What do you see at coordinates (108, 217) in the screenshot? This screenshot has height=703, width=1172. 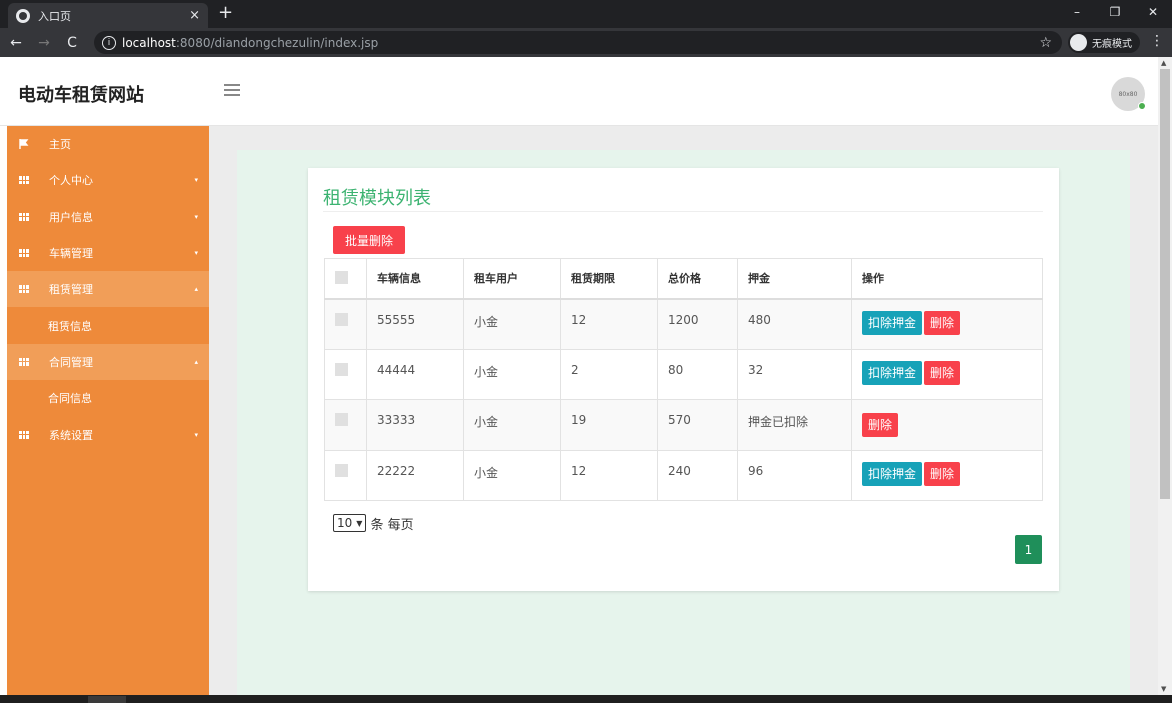 I see `sidebar-item-user-info: 用户信息 ▾` at bounding box center [108, 217].